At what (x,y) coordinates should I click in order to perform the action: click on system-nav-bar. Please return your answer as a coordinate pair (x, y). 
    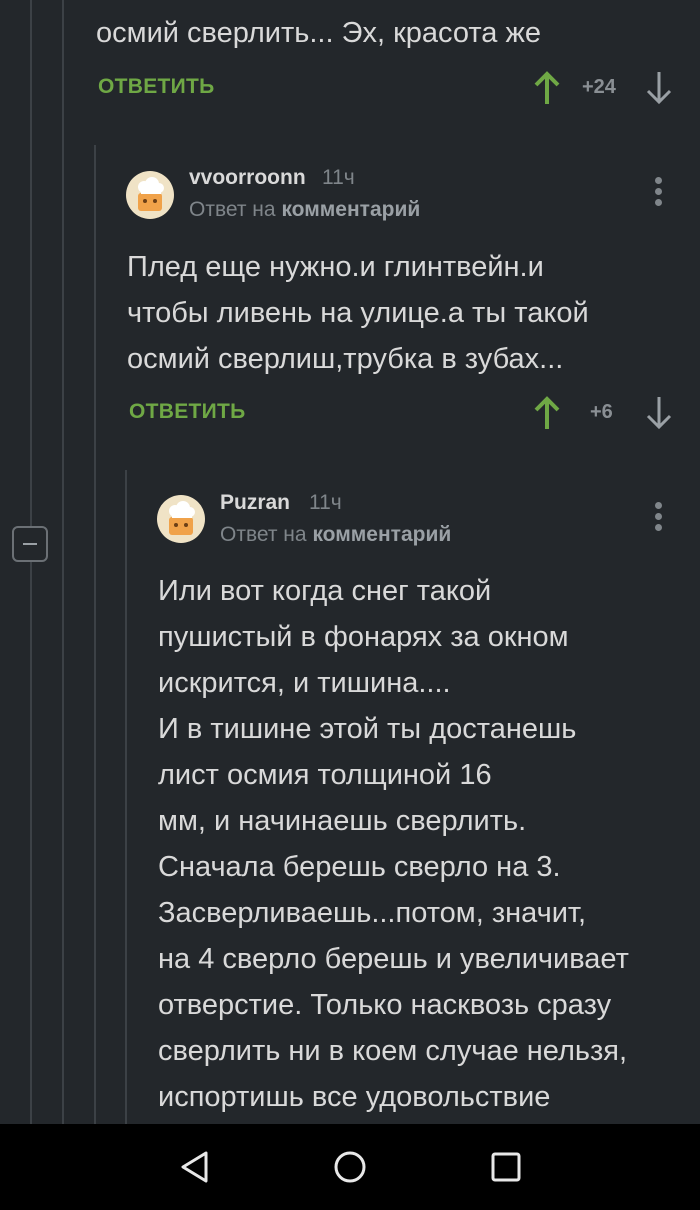
    Looking at the image, I should click on (350, 1167).